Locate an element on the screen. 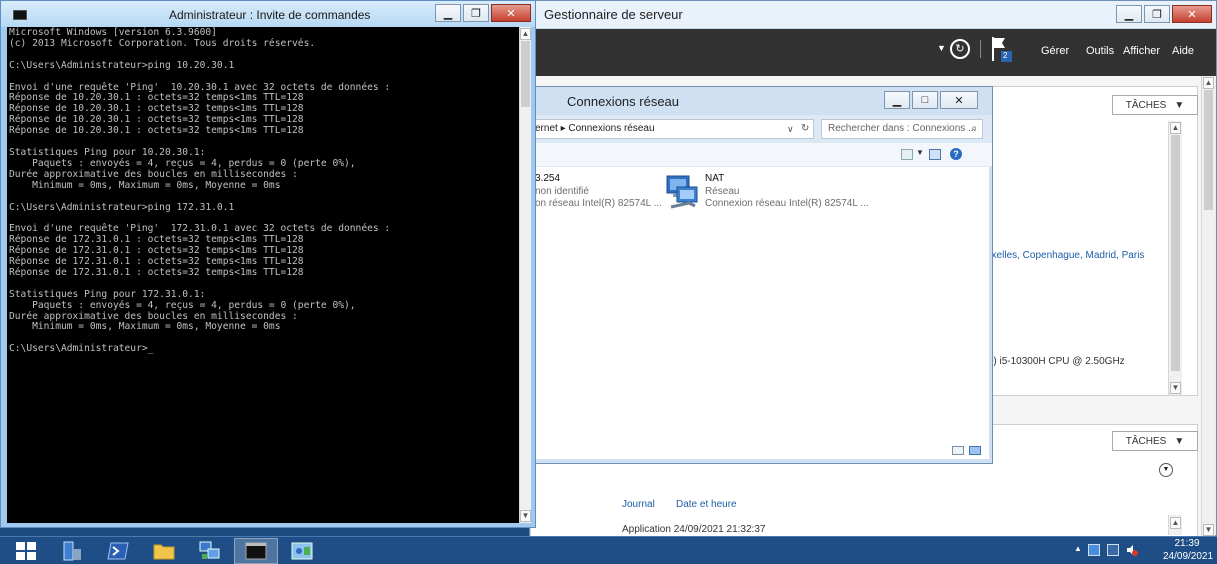  server-manager-header: ▼ ↻ 2 Gérer Outils Afficher Aide is located at coordinates (873, 52).